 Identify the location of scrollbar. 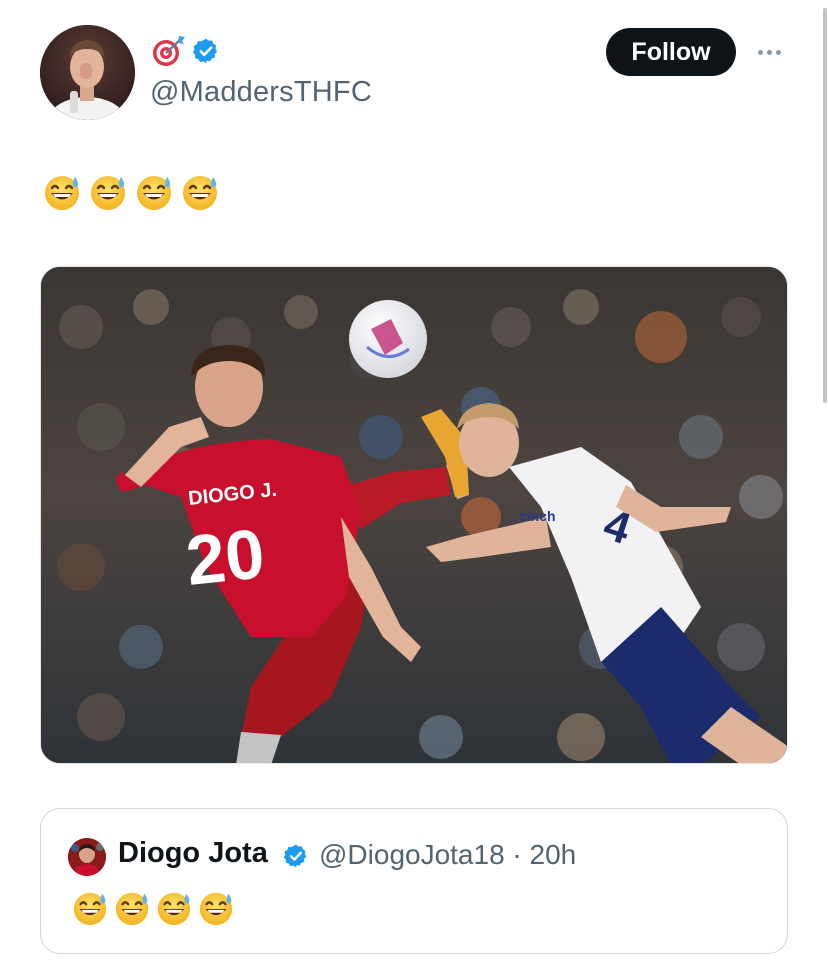
(825, 202).